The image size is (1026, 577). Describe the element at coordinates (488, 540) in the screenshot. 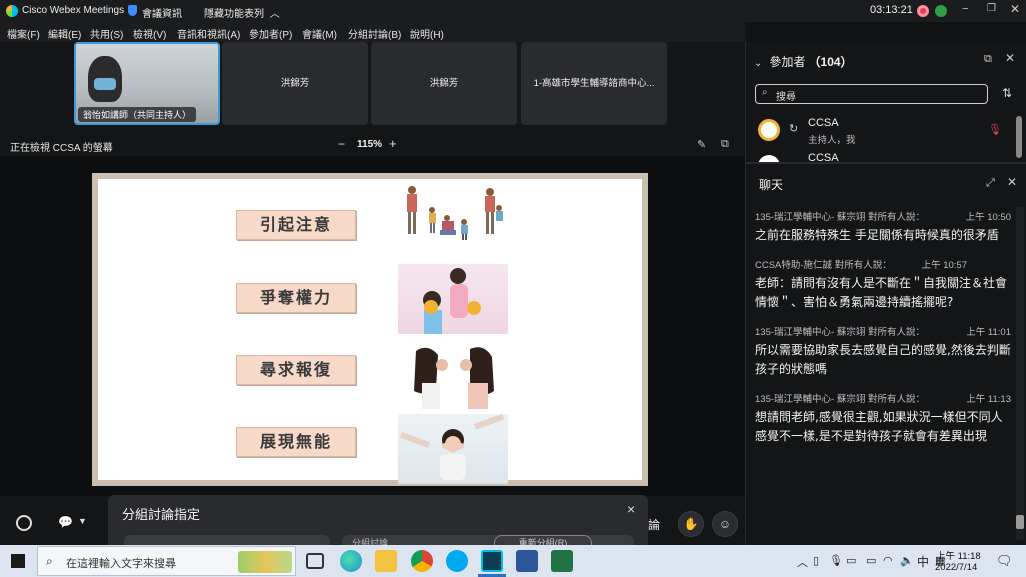

I see `breakout-field-right: 分組討論 重新分組(R)` at that location.